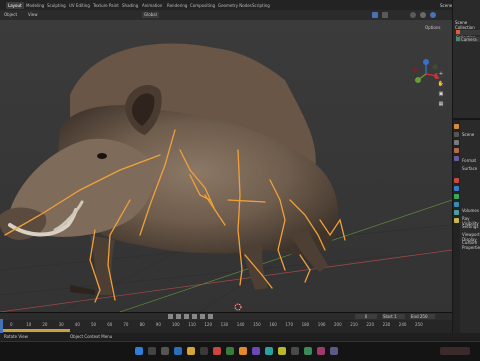 Image resolution: width=480 pixels, height=361 pixels. Describe the element at coordinates (126, 324) in the screenshot. I see `frame-label: 70` at that location.